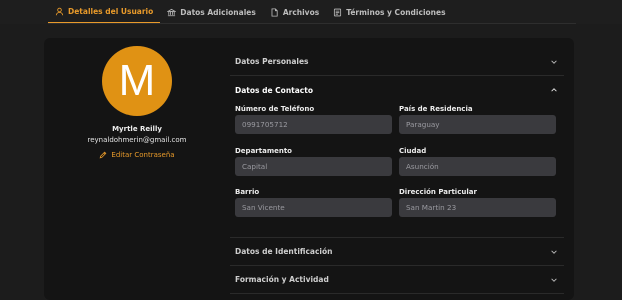 This screenshot has height=300, width=622. I want to click on address-label: Dirección Particular, so click(438, 192).